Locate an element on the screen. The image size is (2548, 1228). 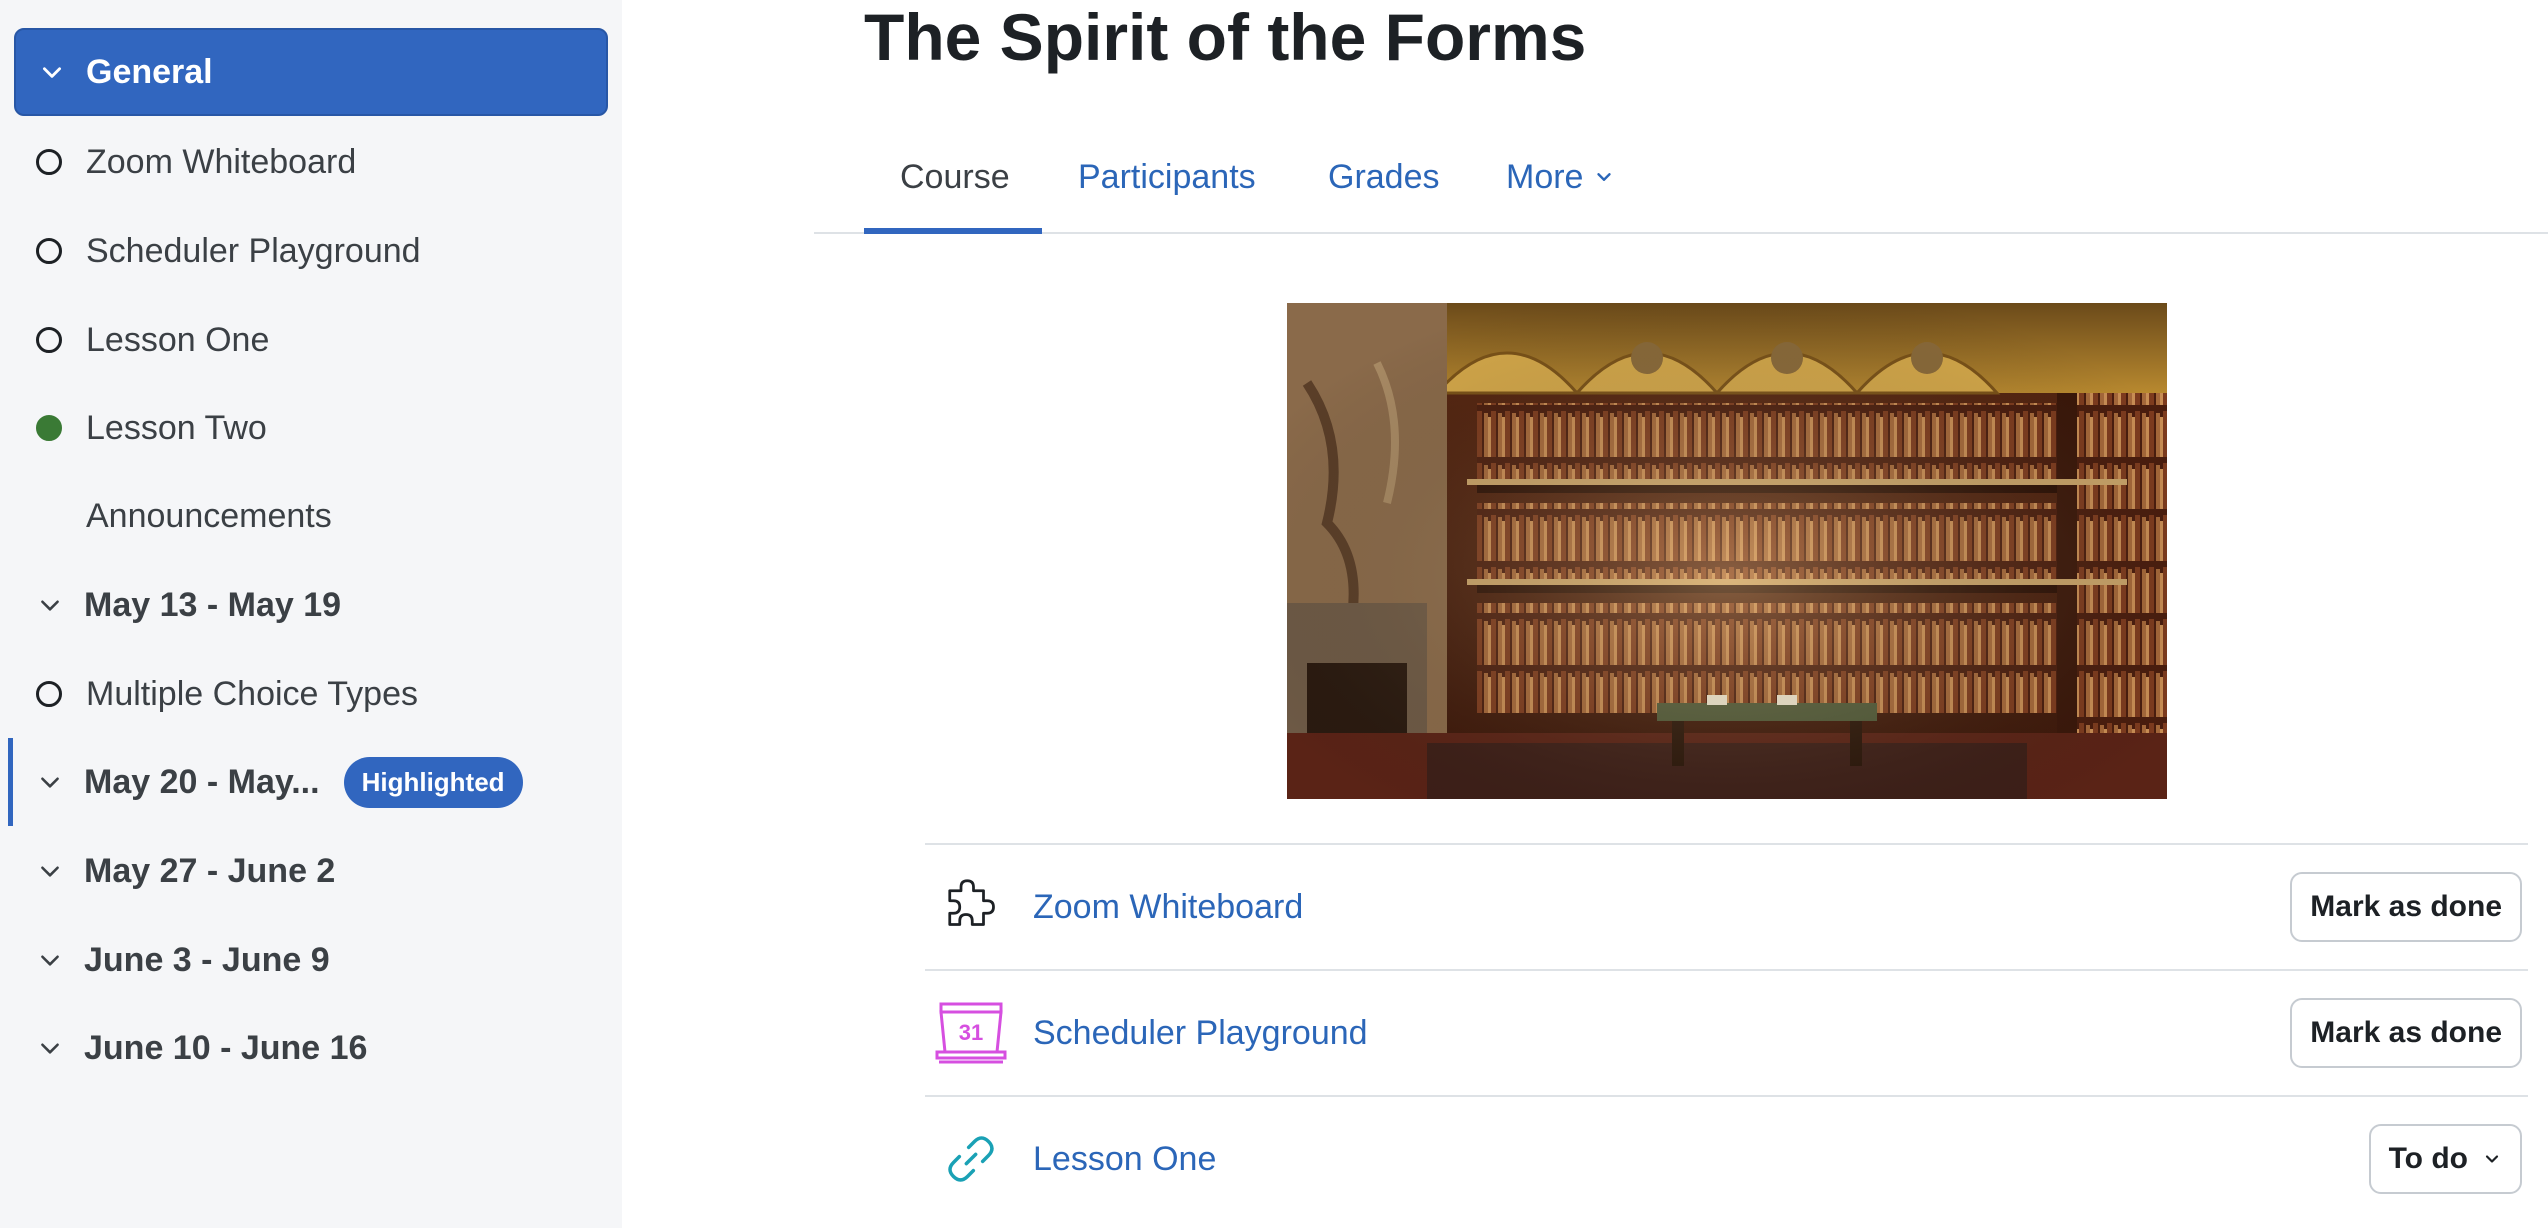
index-item-label: Lesson One is located at coordinates (177, 340).